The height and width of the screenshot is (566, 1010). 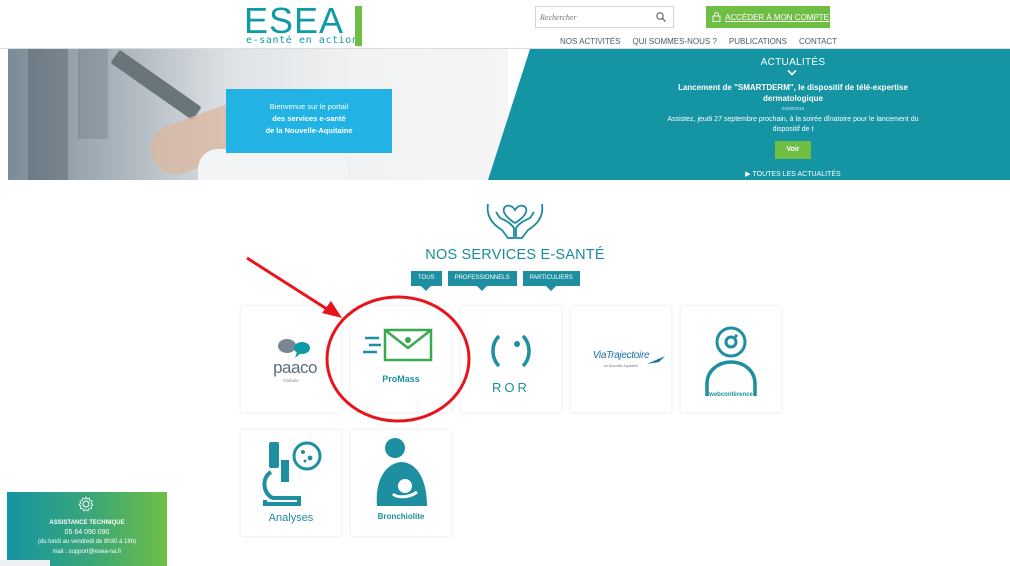 What do you see at coordinates (87, 542) in the screenshot?
I see `assistance-hours: (du lundi au vendredi de 8h30 à 18h)` at bounding box center [87, 542].